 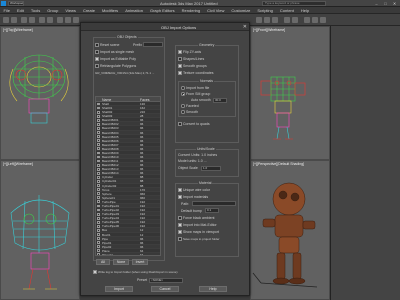 What do you see at coordinates (183, 106) in the screenshot?
I see `normals-faceted-radio` at bounding box center [183, 106].